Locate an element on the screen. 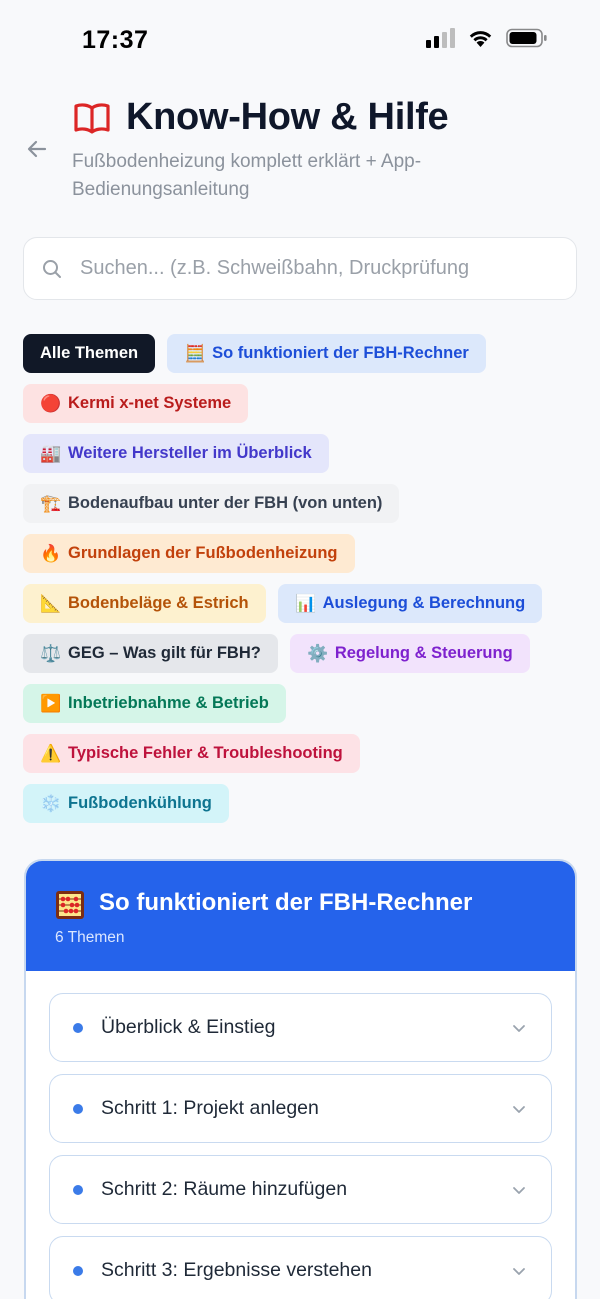 Image resolution: width=600 pixels, height=1299 pixels. status-time: 17:37 is located at coordinates (115, 40).